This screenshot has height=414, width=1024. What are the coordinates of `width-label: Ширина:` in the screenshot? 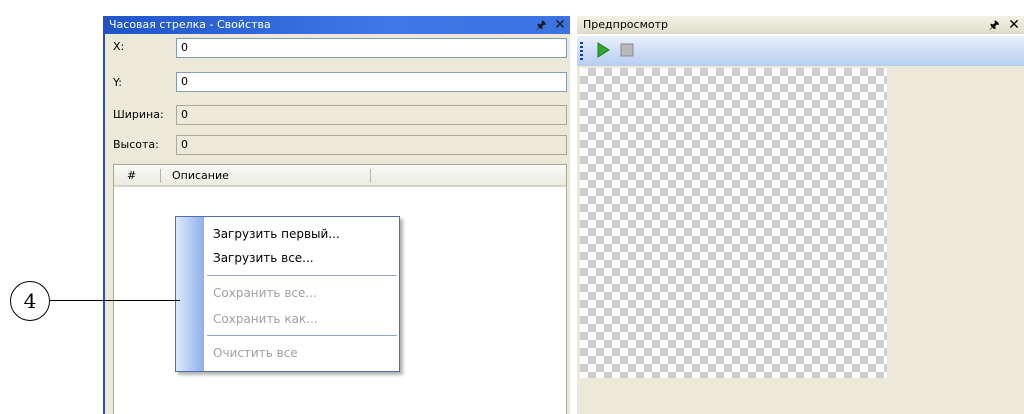 It's located at (138, 114).